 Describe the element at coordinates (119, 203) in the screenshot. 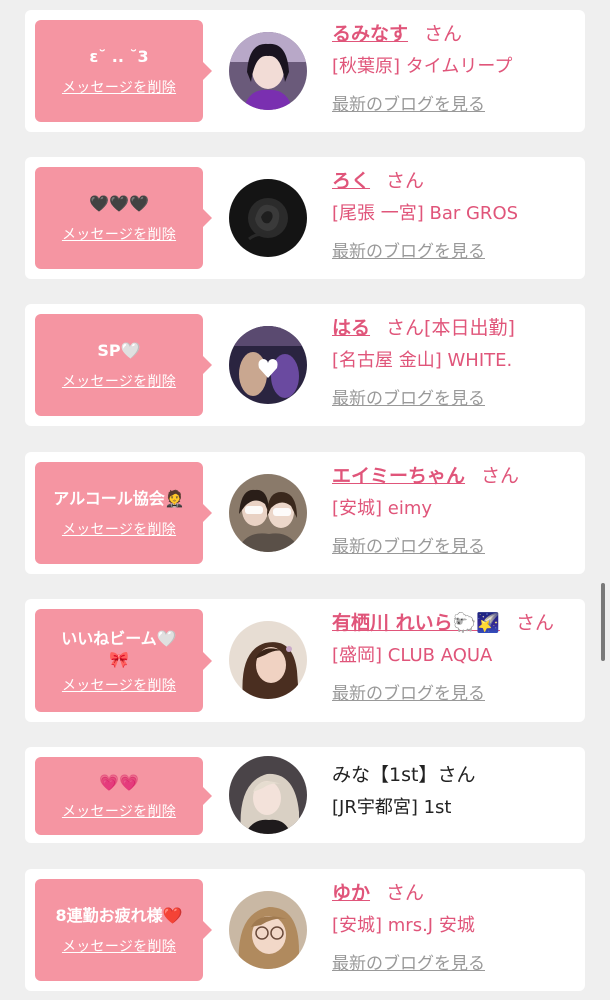

I see `message-text: 🖤🖤🖤` at that location.